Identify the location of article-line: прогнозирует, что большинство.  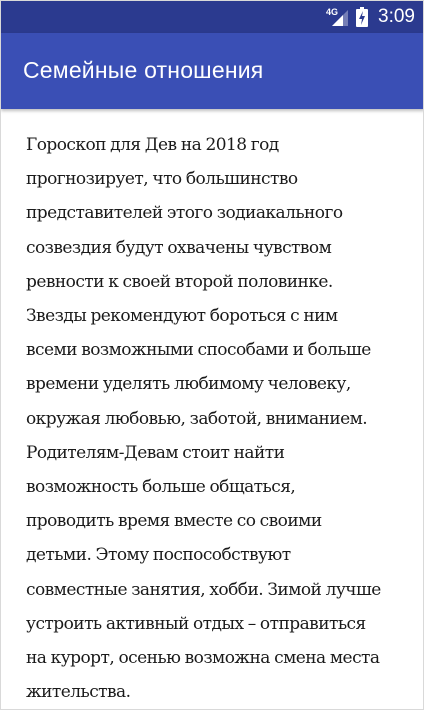
(162, 179).